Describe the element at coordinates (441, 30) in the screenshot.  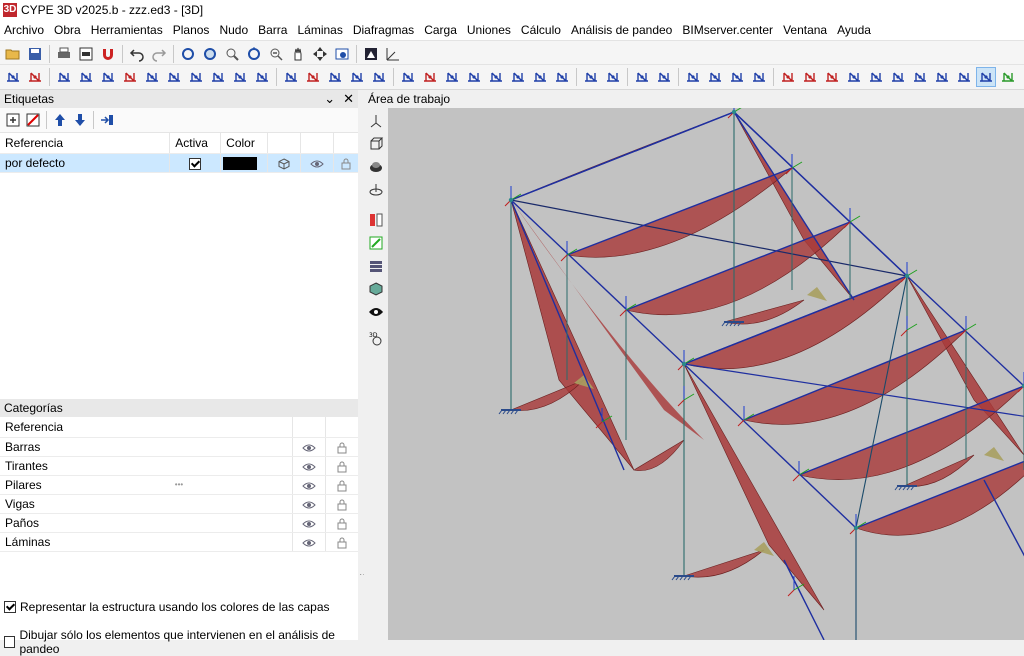
I see `menu-item: Carga` at that location.